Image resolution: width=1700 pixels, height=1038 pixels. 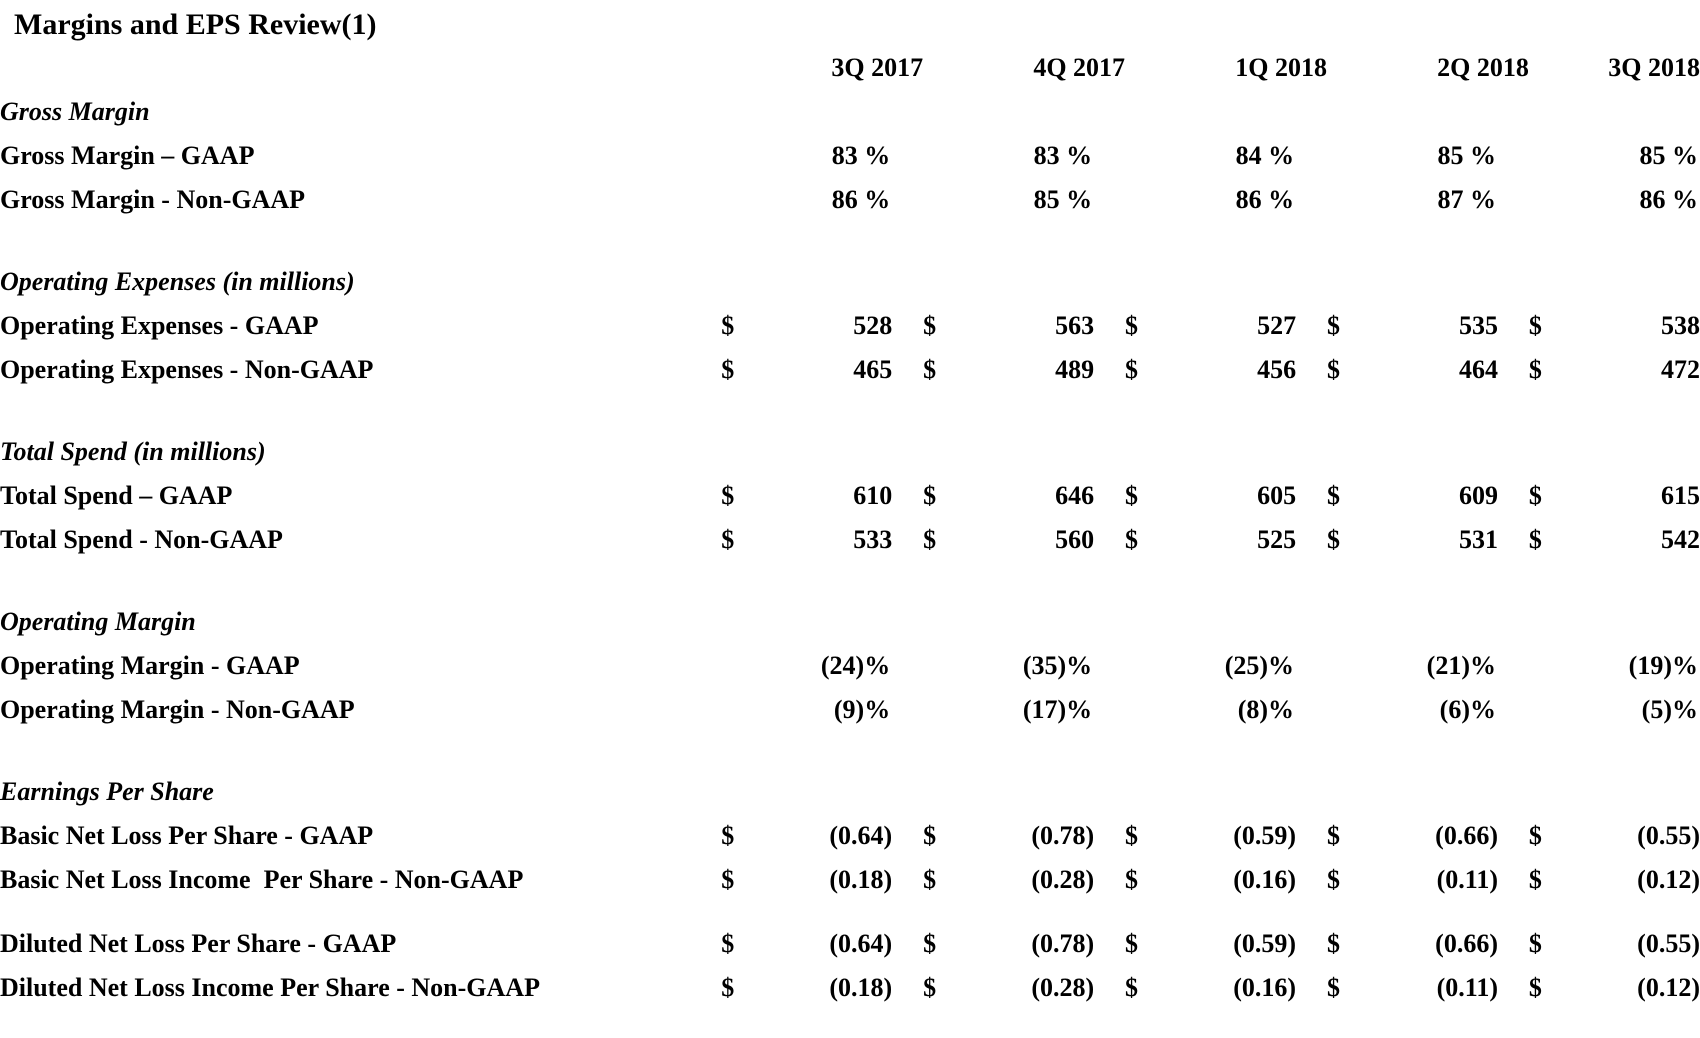 I want to click on cell-value-operating-margin-gaap-4q-2017: (35)%, so click(x=1057, y=665).